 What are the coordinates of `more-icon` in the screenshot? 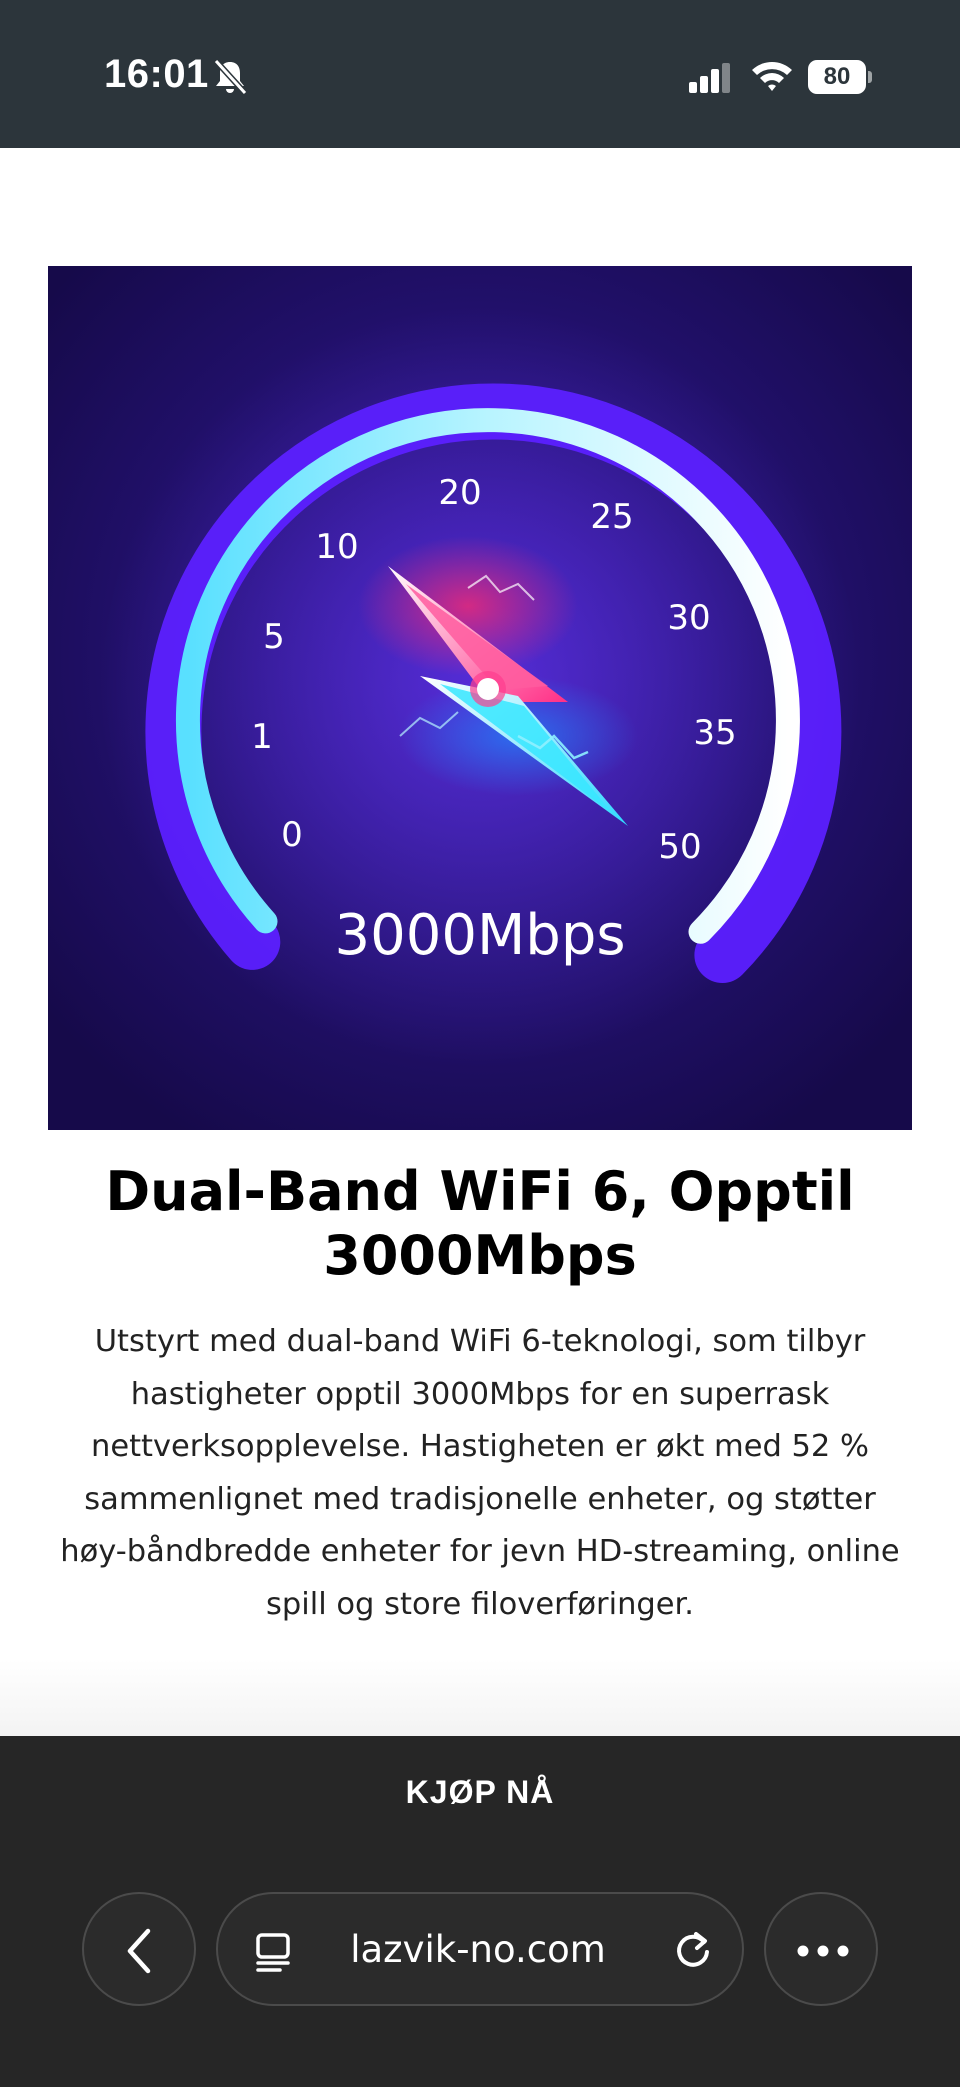 It's located at (823, 1951).